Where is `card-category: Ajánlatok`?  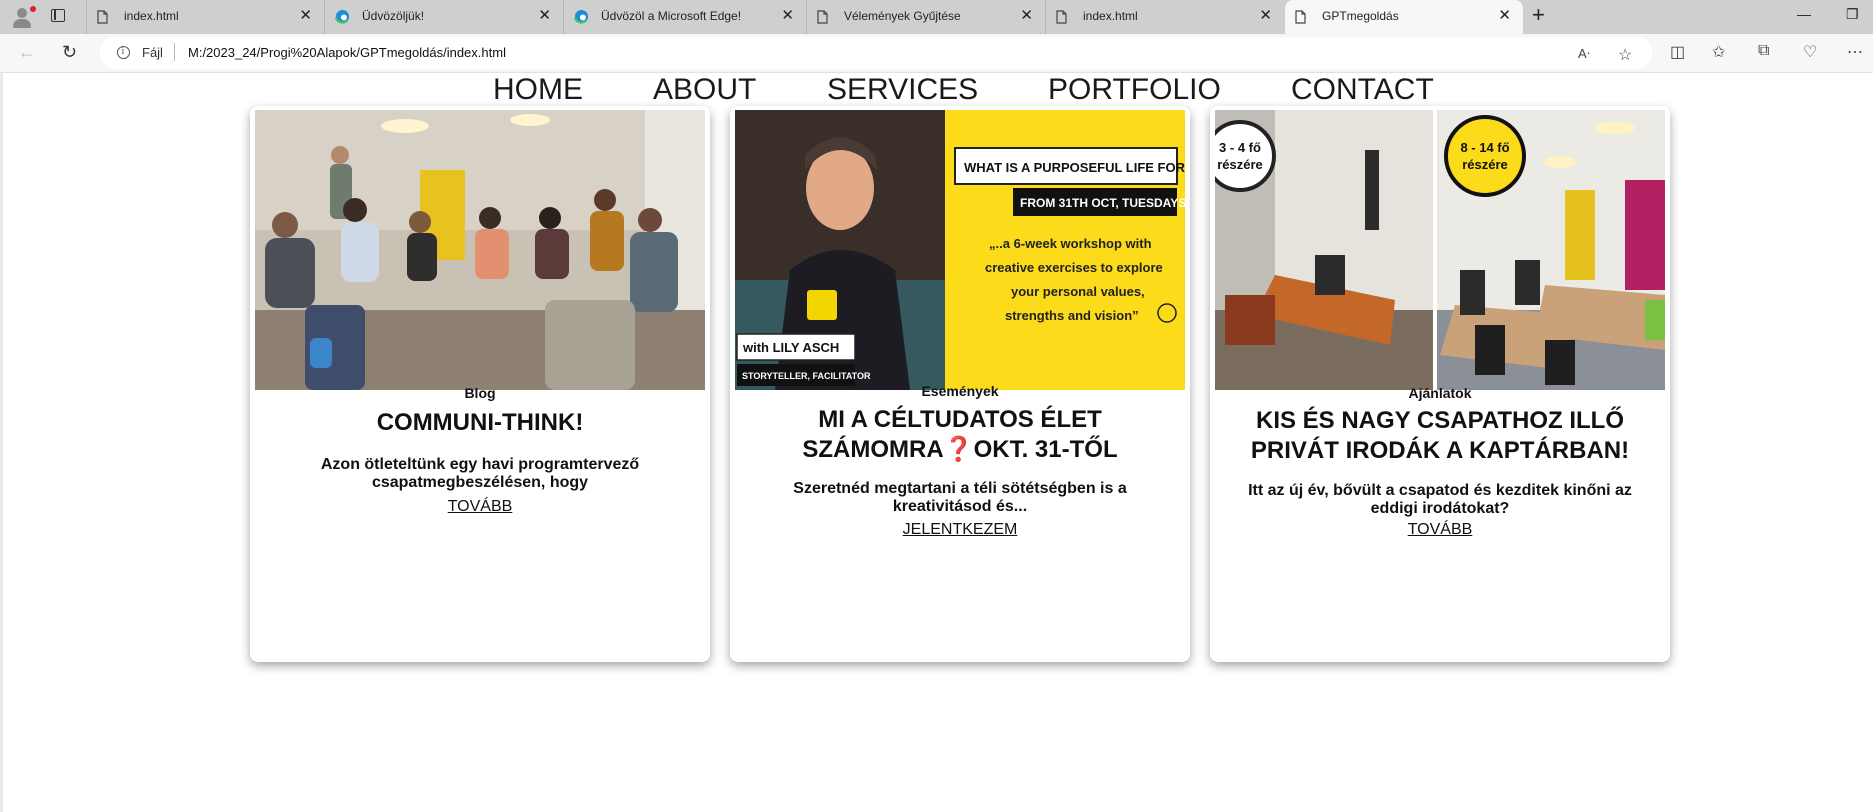
card-category: Ajánlatok is located at coordinates (1440, 393).